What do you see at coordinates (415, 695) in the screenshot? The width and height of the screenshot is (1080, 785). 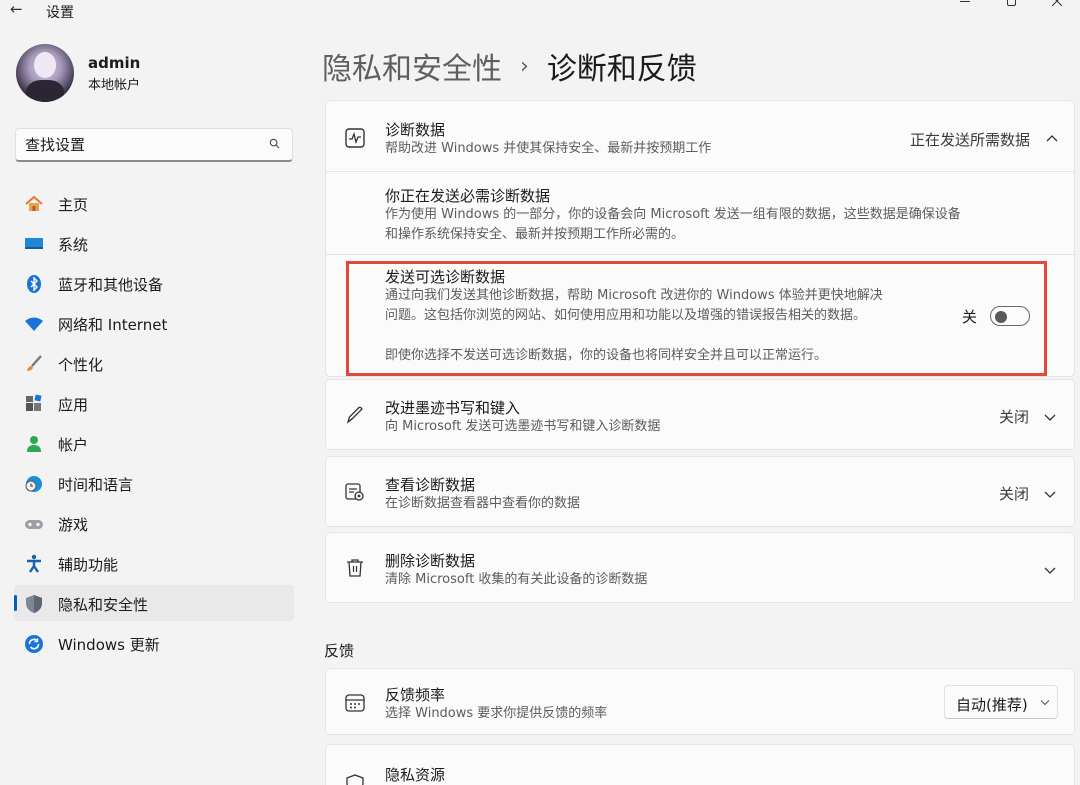 I see `feedback-frequency-title: 反馈频率` at bounding box center [415, 695].